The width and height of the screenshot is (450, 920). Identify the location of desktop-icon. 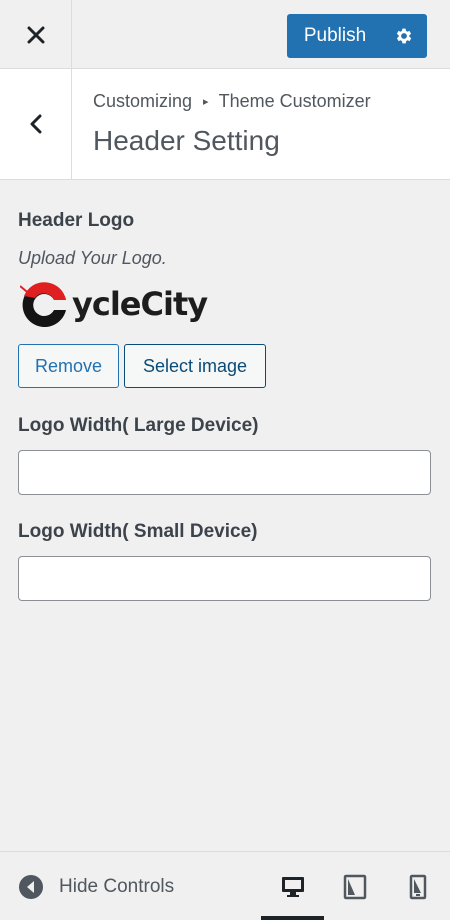
(292, 886).